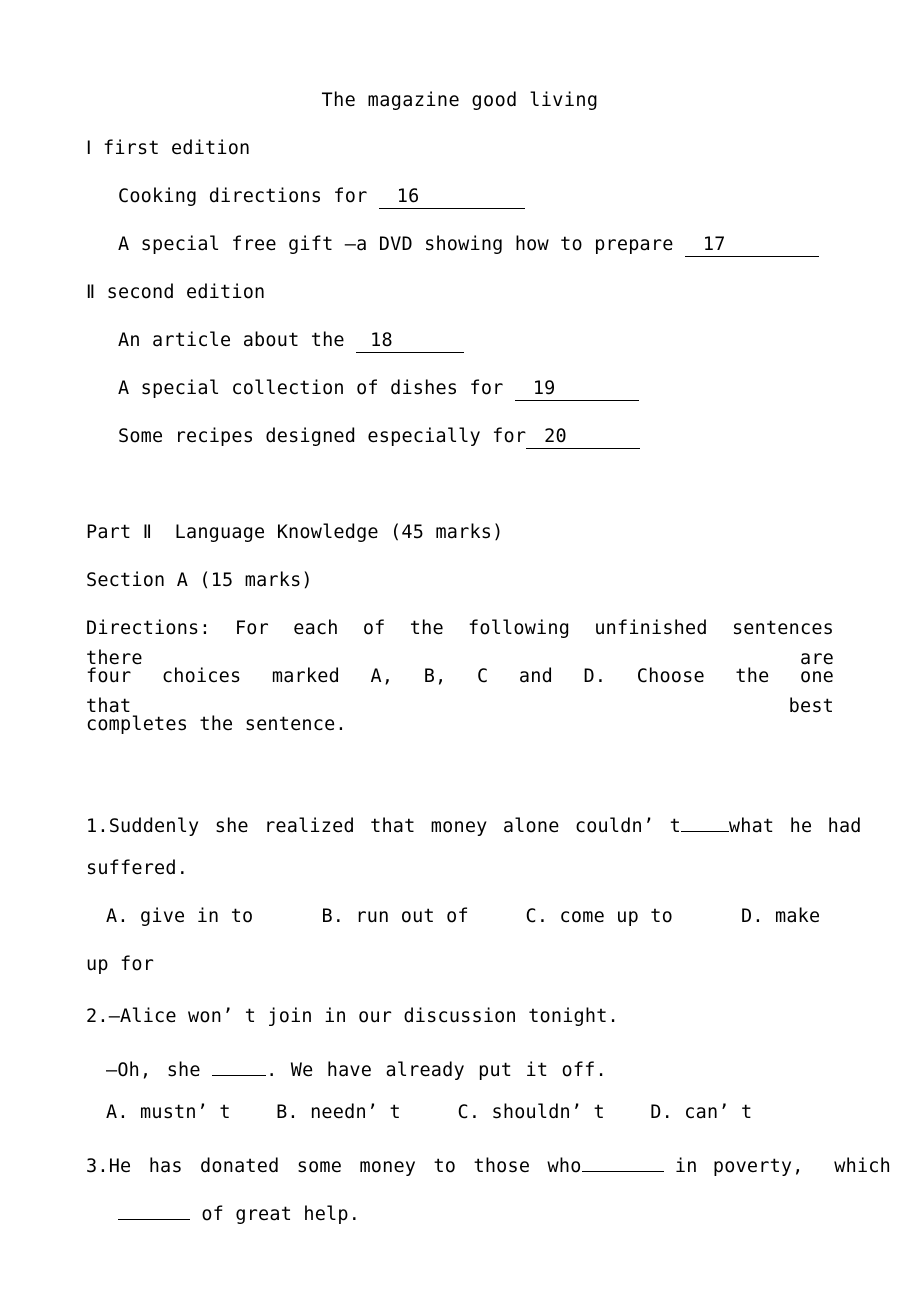  What do you see at coordinates (436, 1070) in the screenshot?
I see `question-2-stem-line-2-b: . We have already put it off.` at bounding box center [436, 1070].